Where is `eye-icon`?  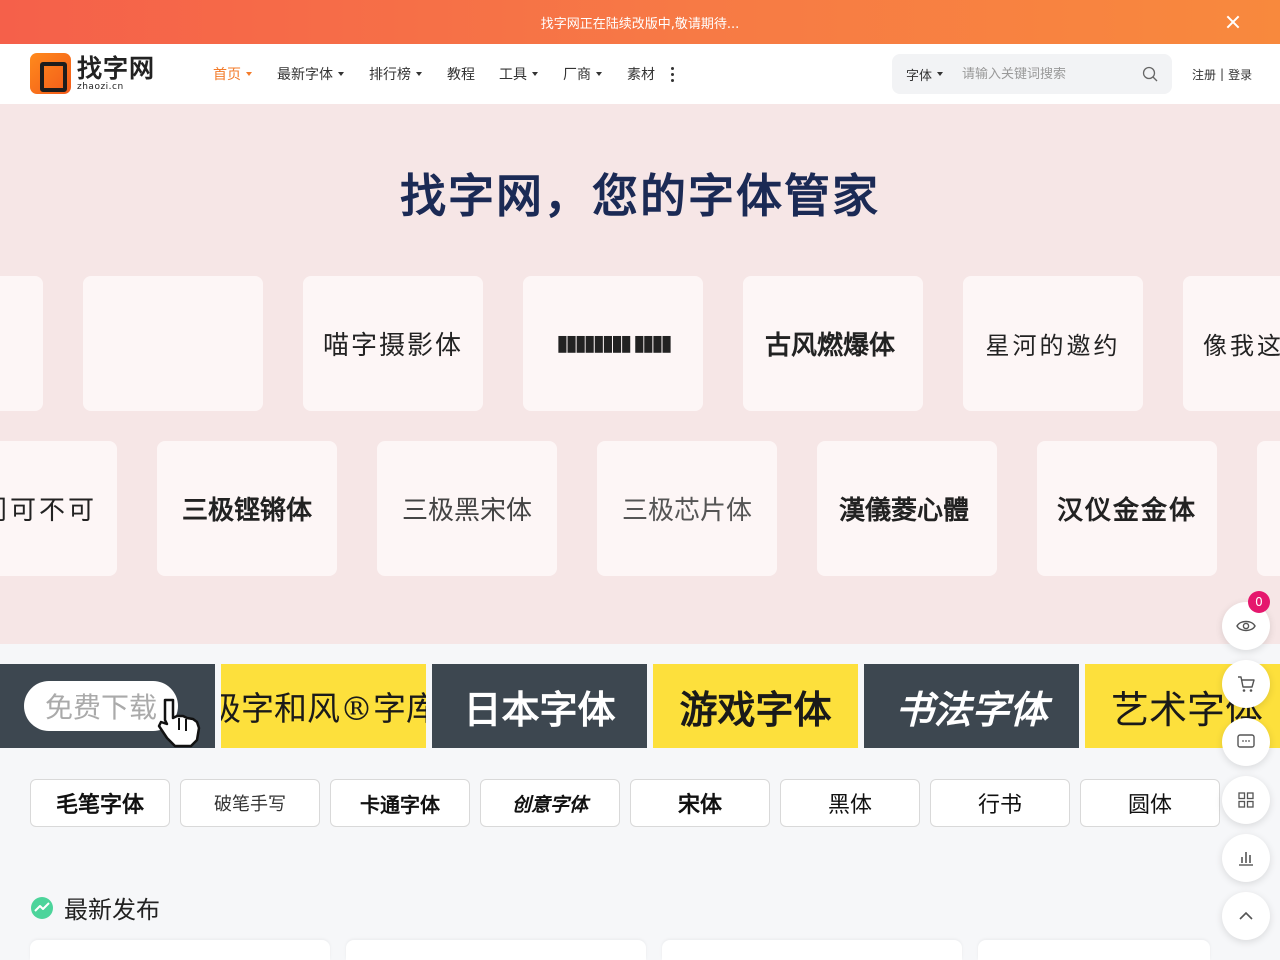
eye-icon is located at coordinates (1246, 626).